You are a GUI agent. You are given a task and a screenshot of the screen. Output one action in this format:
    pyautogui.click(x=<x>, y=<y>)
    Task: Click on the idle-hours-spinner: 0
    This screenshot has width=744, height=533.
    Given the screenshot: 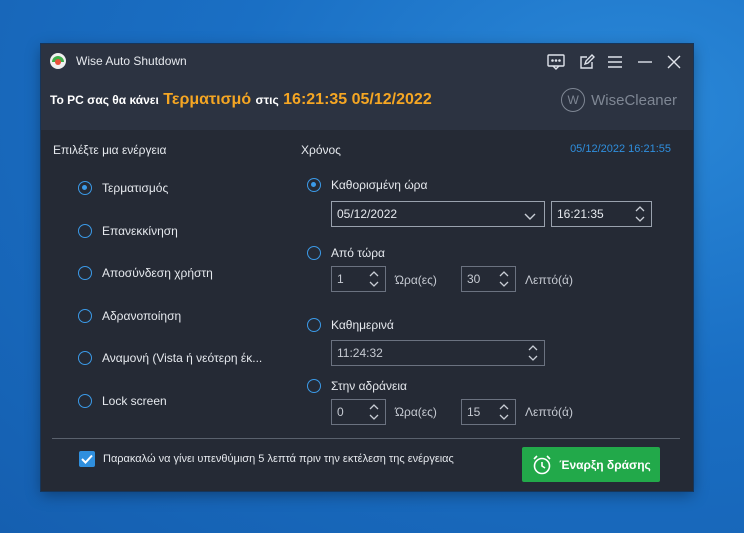 What is the action you would take?
    pyautogui.click(x=358, y=412)
    